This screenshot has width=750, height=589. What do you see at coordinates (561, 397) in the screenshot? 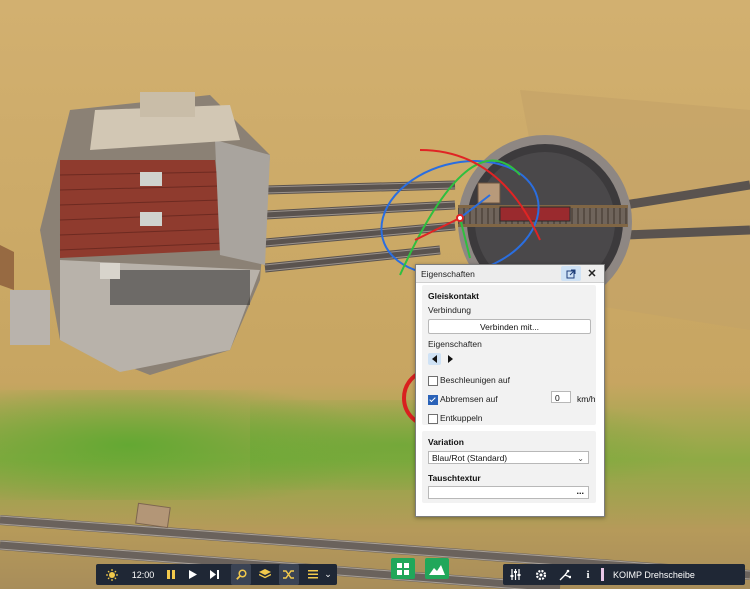
I see `speed-input: 0` at bounding box center [561, 397].